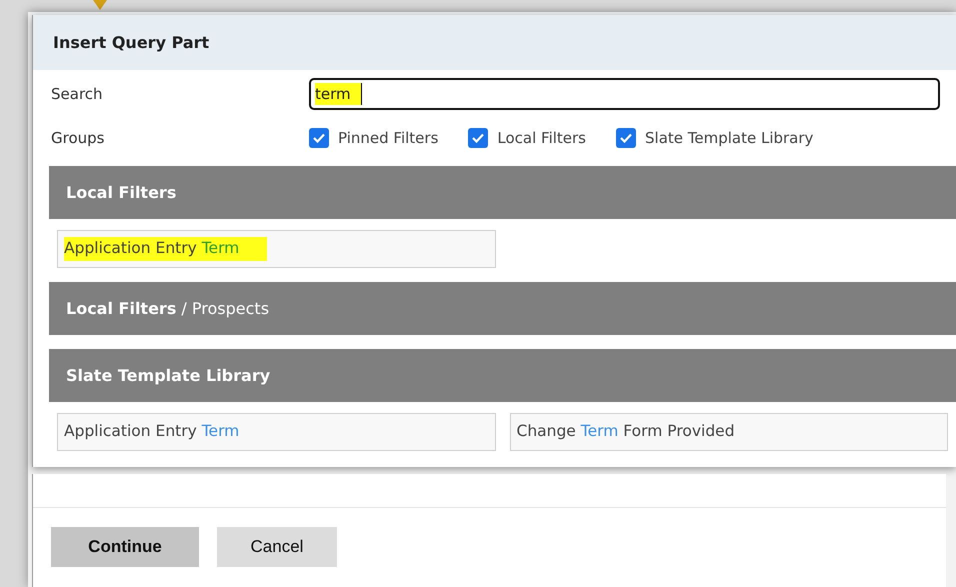 The height and width of the screenshot is (587, 956). What do you see at coordinates (338, 94) in the screenshot?
I see `search-value: term` at bounding box center [338, 94].